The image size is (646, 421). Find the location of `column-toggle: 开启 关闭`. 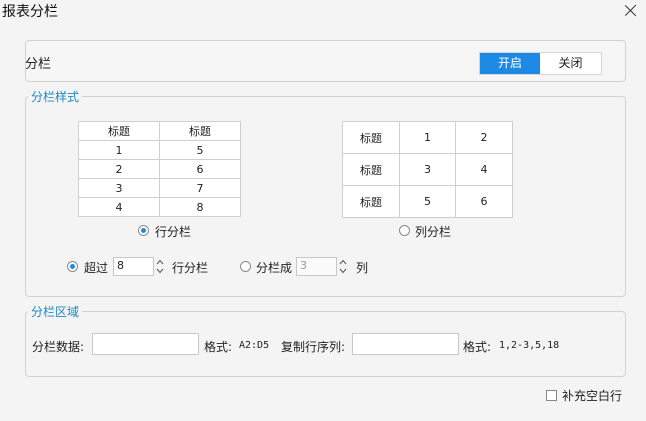

column-toggle: 开启 关闭 is located at coordinates (540, 63).